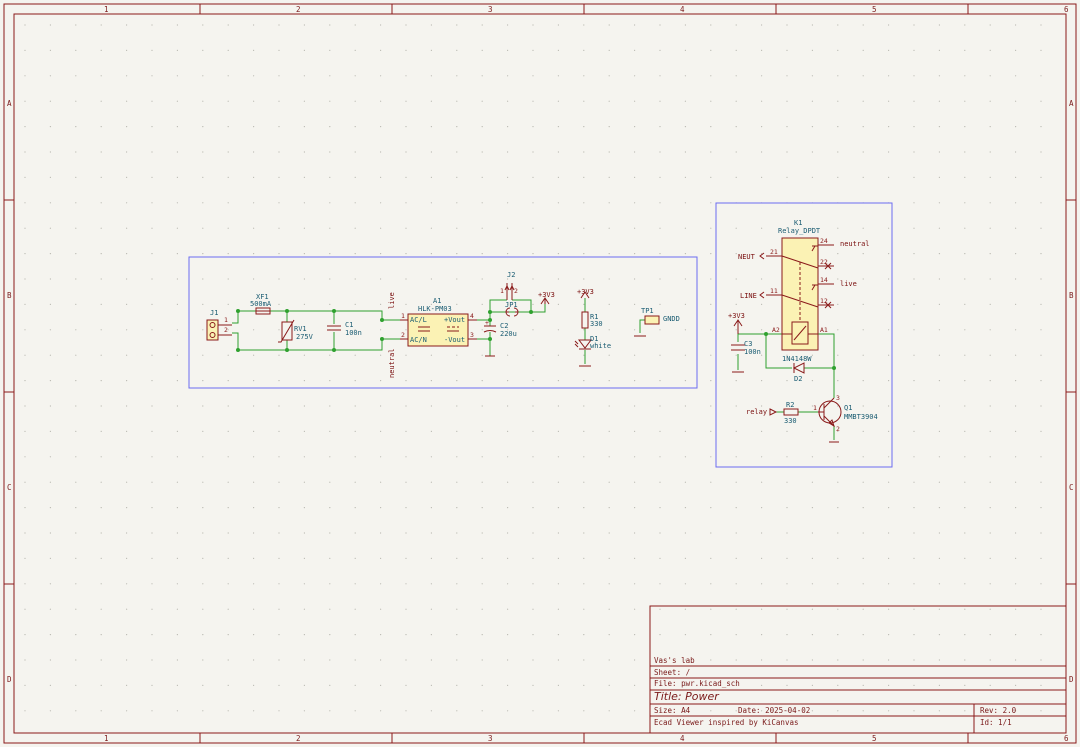 This screenshot has height=747, width=1080. I want to click on global-label-relay-text: relay, so click(756, 412).